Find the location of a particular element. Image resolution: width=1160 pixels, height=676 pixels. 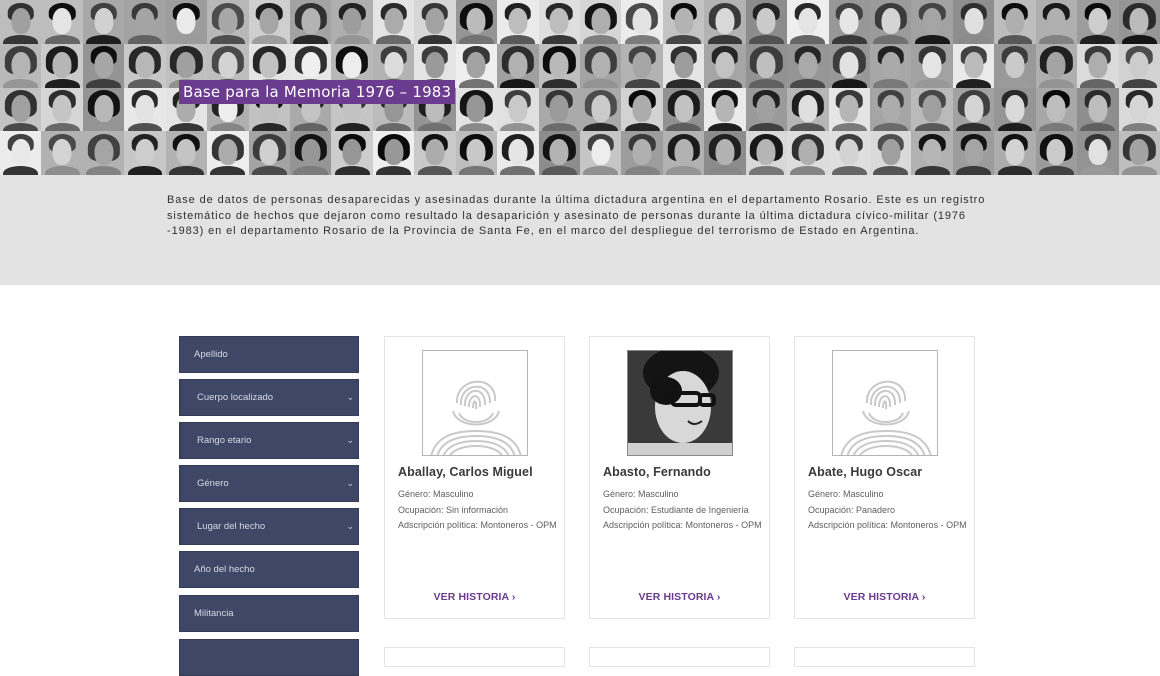

filter-rango-etario-select: Rango etario ⌄ is located at coordinates (269, 440).